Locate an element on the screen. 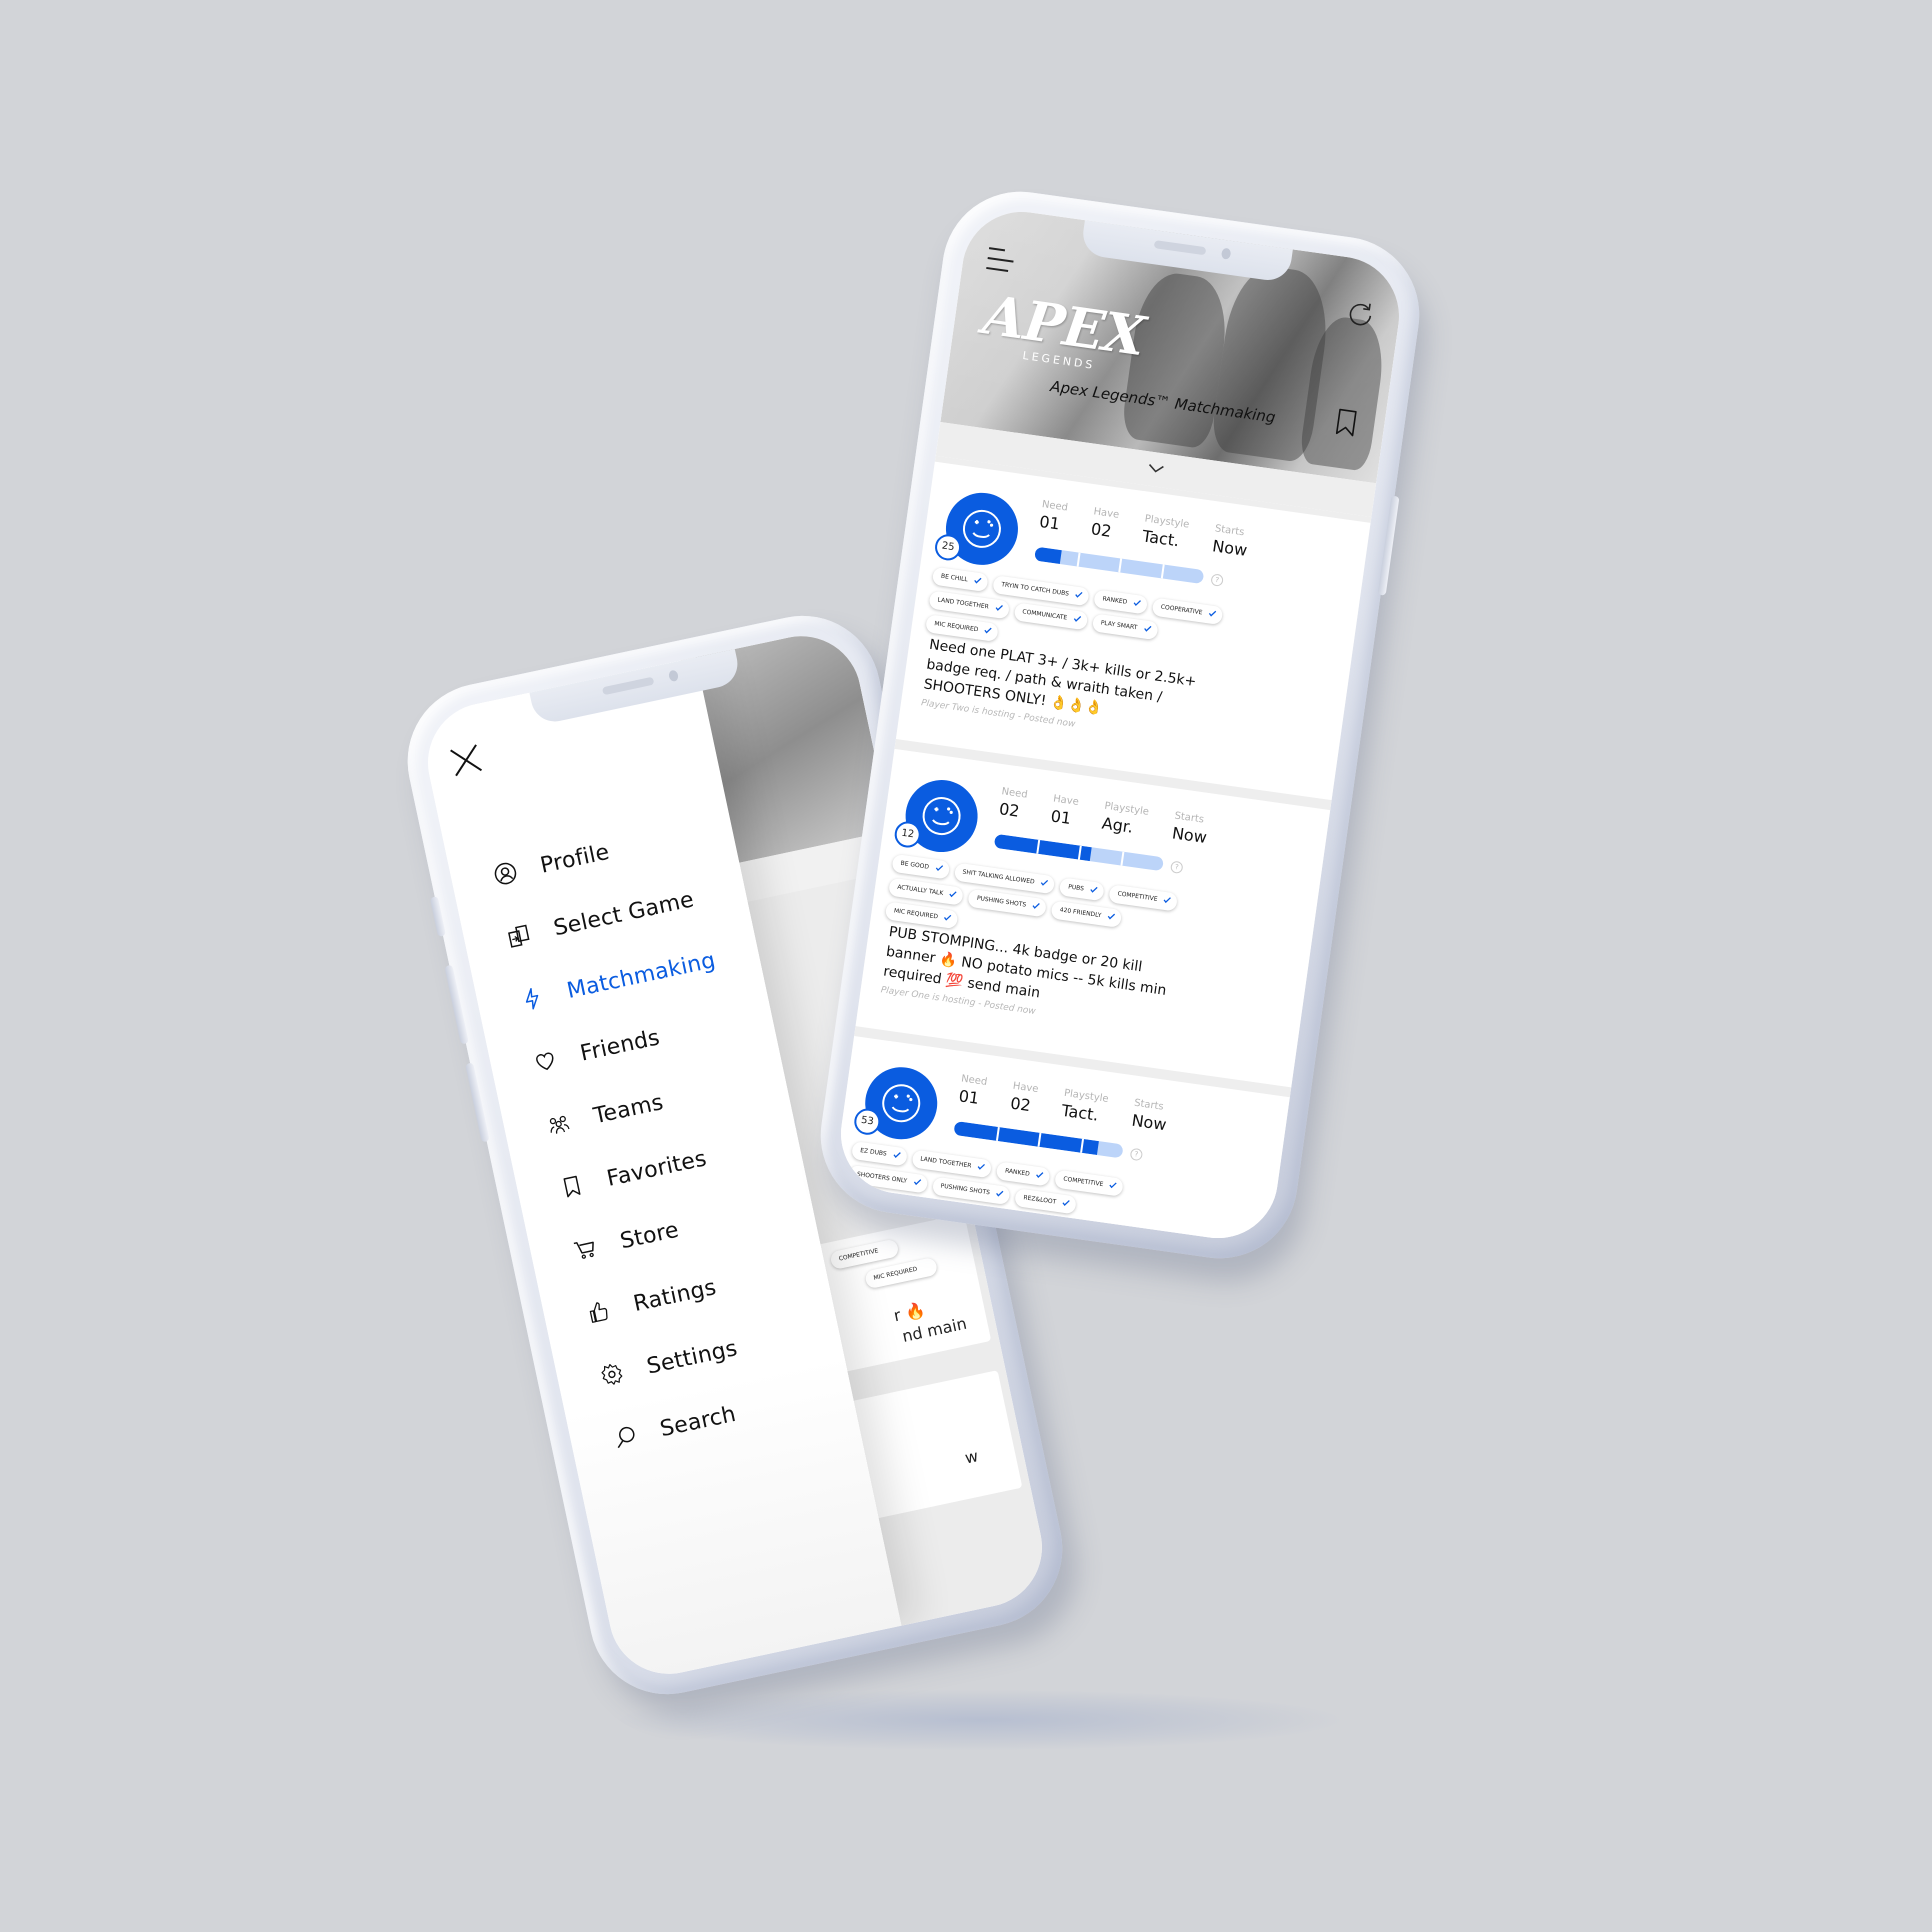 The image size is (1932, 1932). menu-item-label: Search is located at coordinates (698, 1421).